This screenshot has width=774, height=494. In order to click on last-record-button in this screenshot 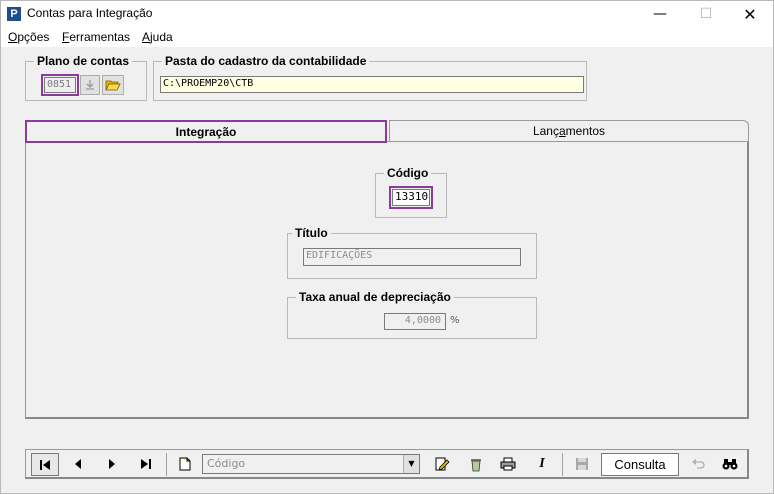, I will do `click(146, 464)`.